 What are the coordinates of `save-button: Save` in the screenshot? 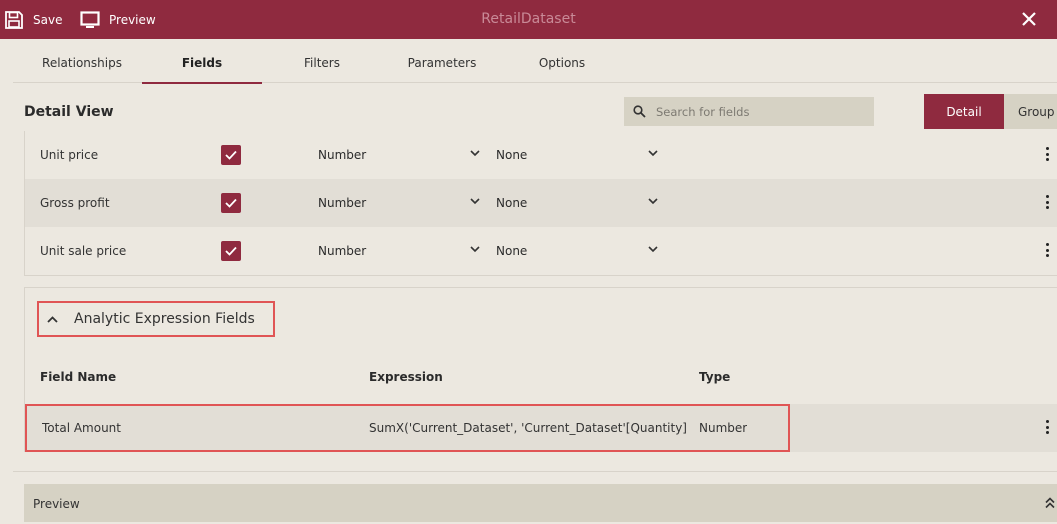 It's located at (33, 19).